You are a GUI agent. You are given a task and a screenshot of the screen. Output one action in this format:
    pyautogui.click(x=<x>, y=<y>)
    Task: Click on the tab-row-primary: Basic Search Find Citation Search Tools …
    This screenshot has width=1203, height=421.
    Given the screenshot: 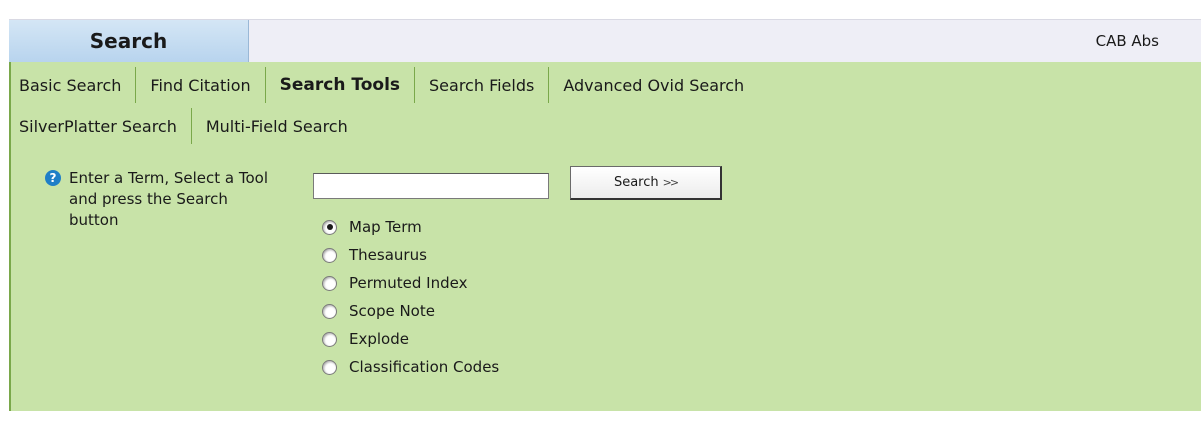 What is the action you would take?
    pyautogui.click(x=395, y=85)
    